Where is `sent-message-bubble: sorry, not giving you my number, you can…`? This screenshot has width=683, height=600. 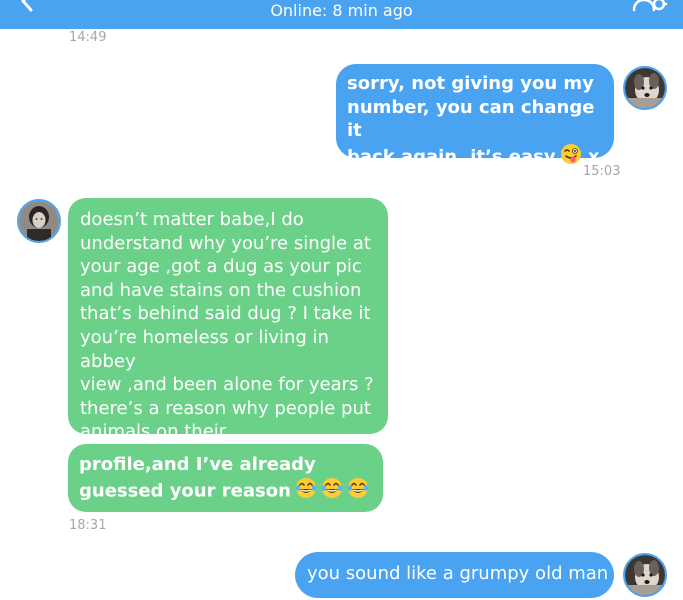 sent-message-bubble: sorry, not giving you my number, you can… is located at coordinates (475, 115).